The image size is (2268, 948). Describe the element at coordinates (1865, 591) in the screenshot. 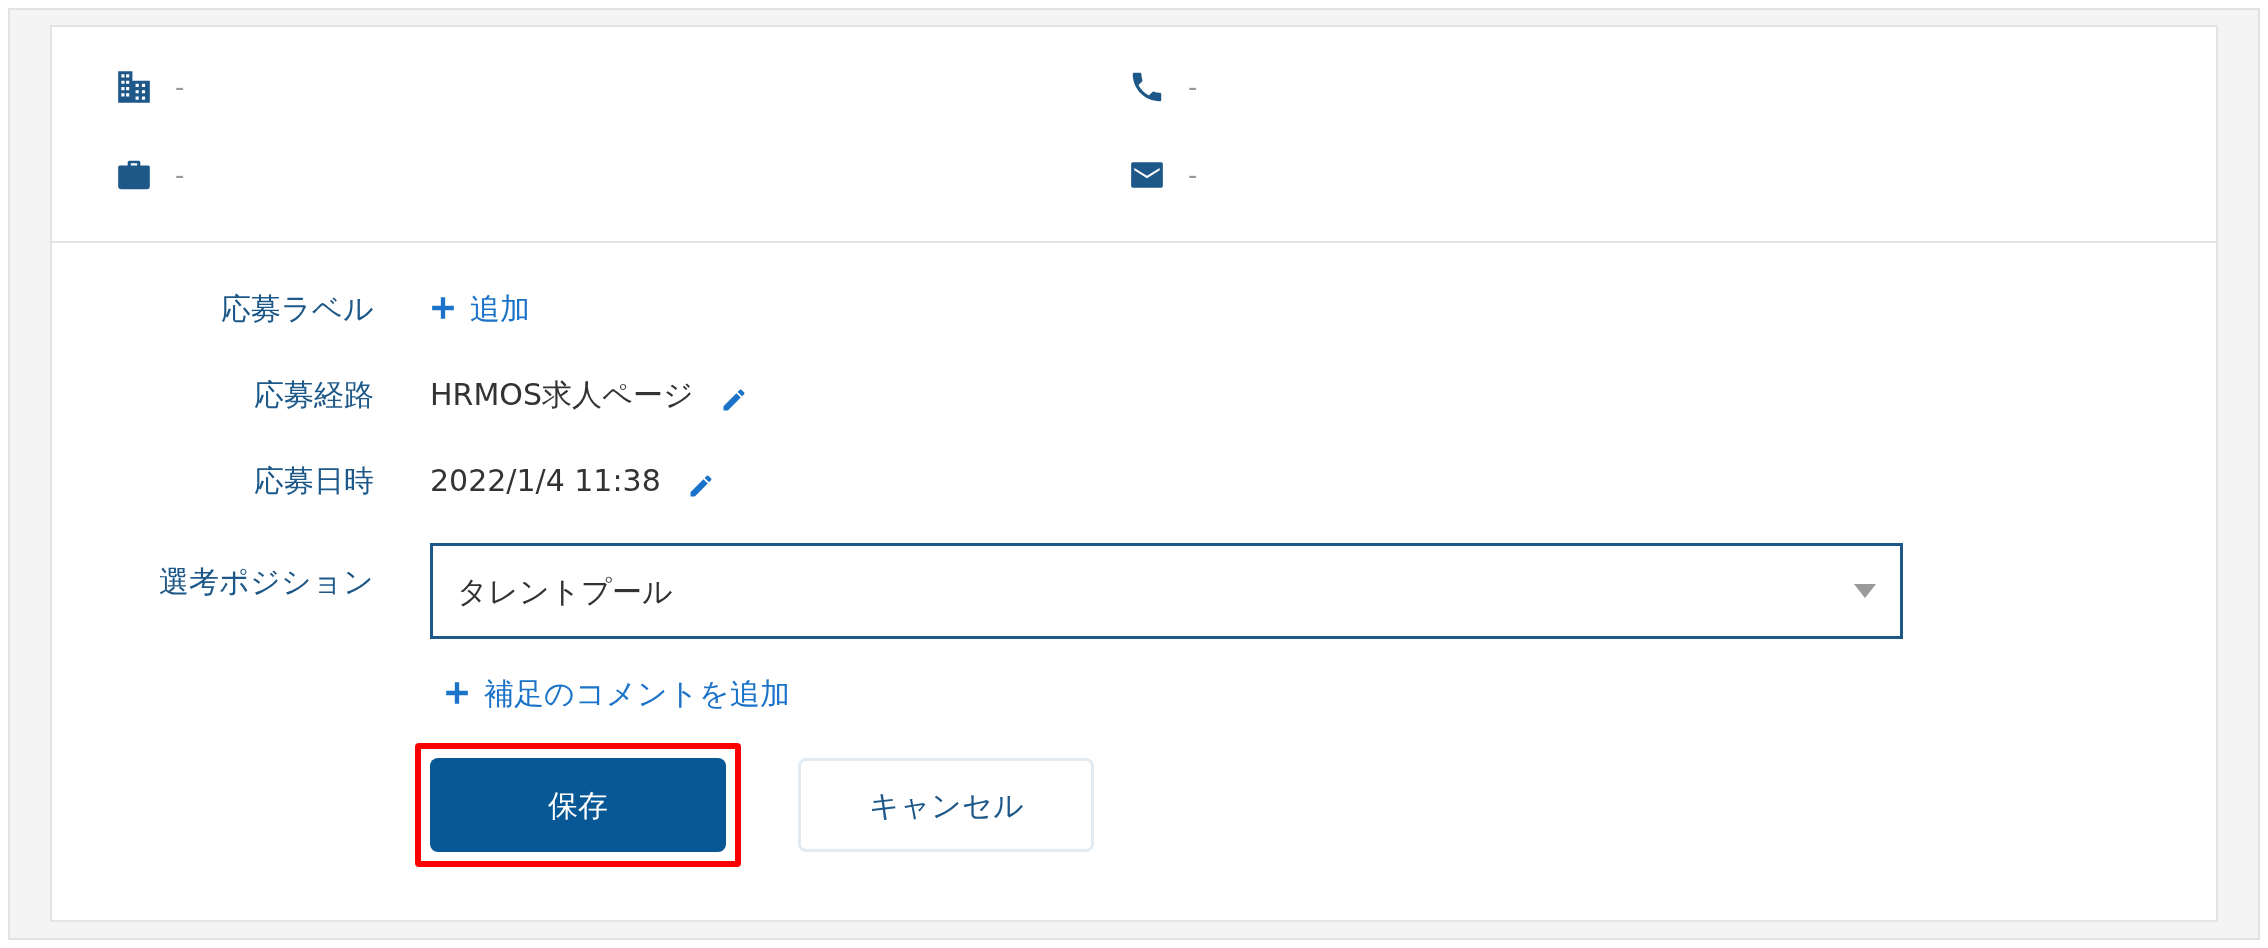

I see `dropdown-caret-icon` at that location.